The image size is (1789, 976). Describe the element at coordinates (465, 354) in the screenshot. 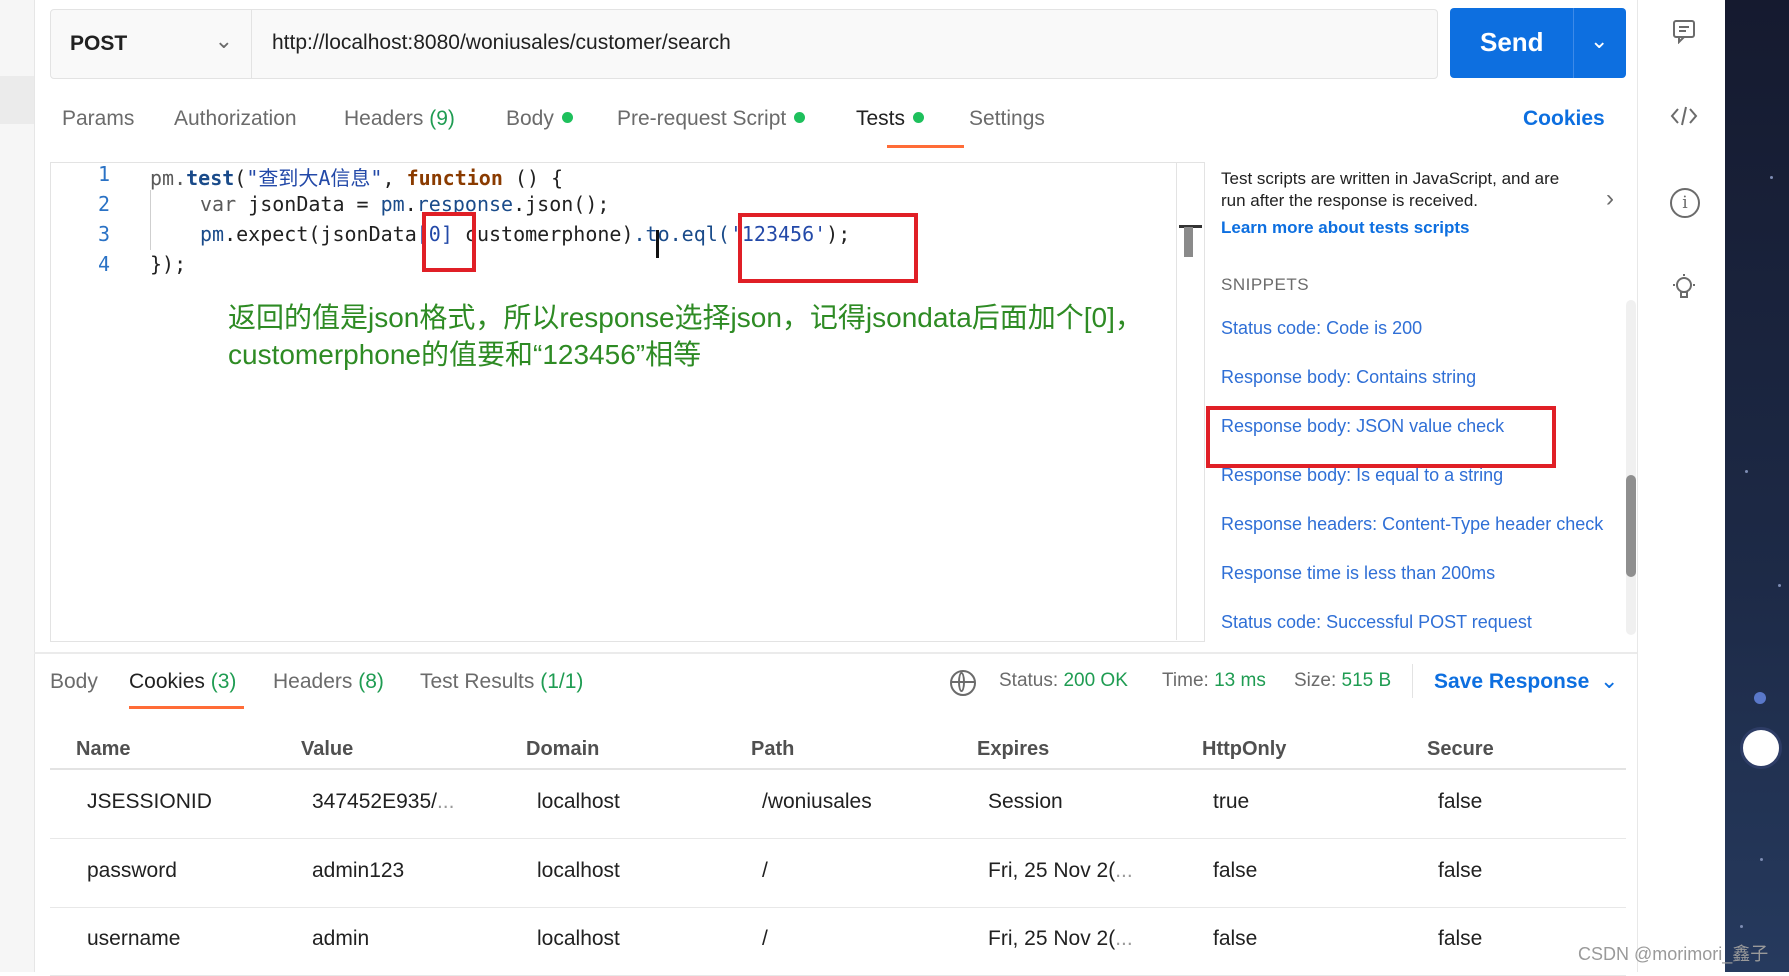

I see `annotation-note-line-2: customerphone的值要和“123456”相等` at that location.